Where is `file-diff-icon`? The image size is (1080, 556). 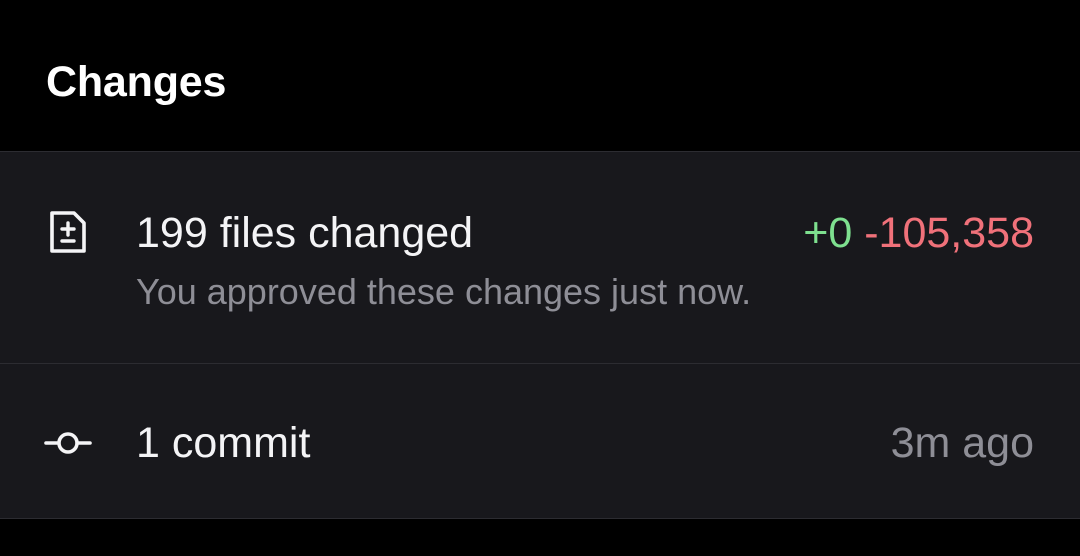 file-diff-icon is located at coordinates (68, 232).